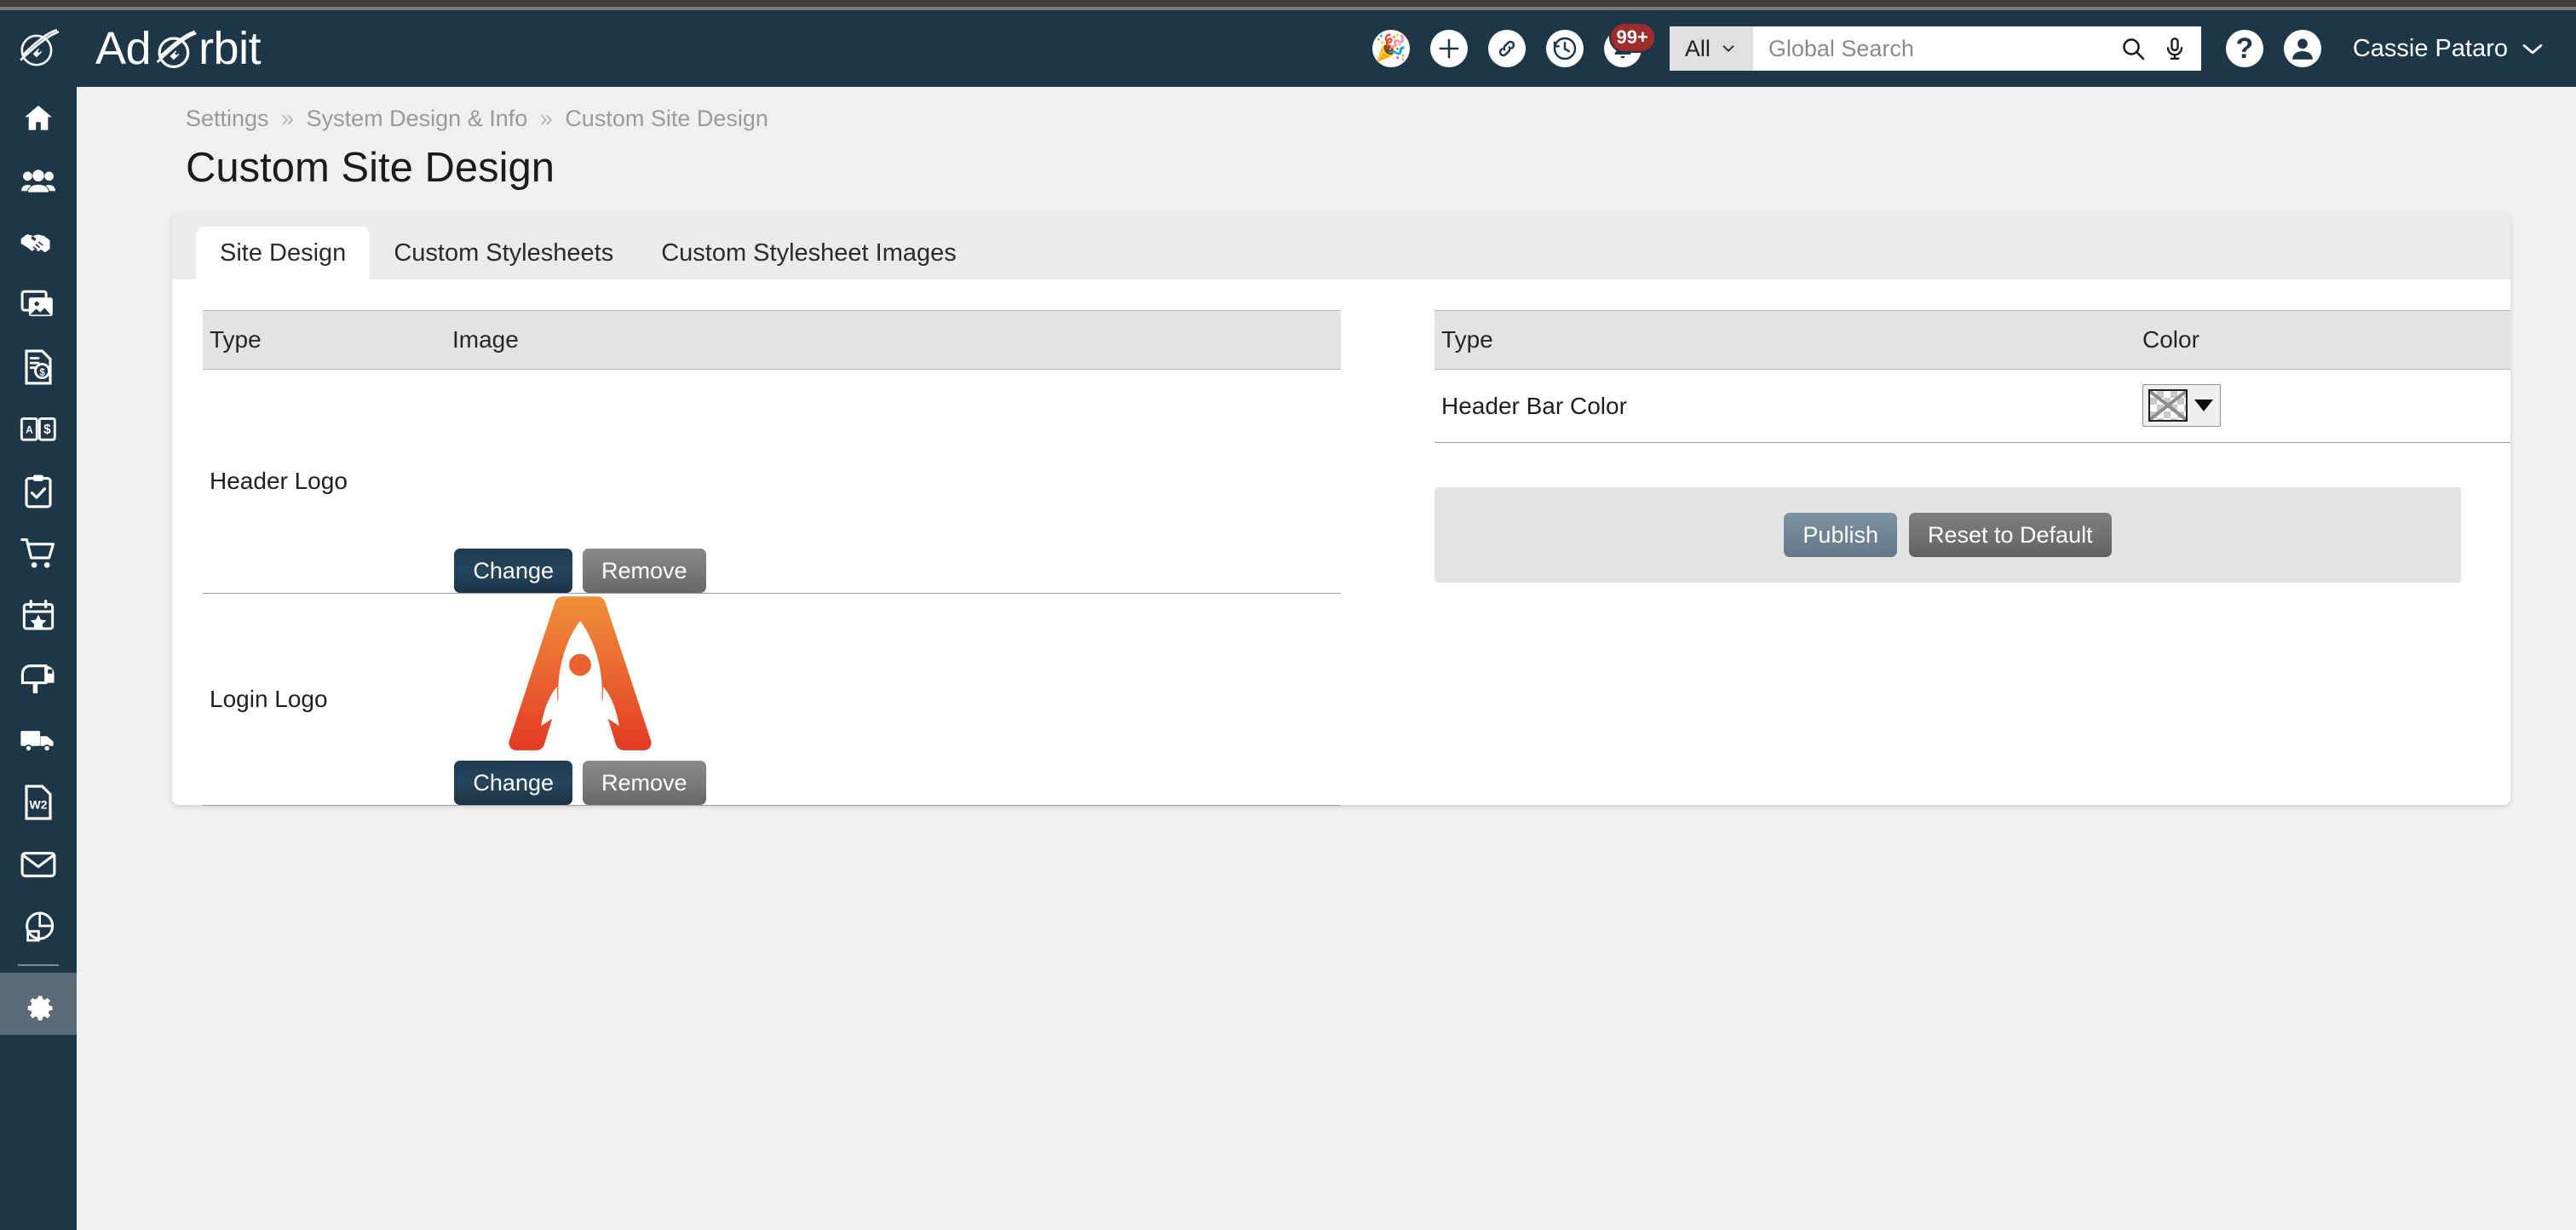  What do you see at coordinates (667, 118) in the screenshot?
I see `breadcrumb-item-custom-site-design: Custom Site Design` at bounding box center [667, 118].